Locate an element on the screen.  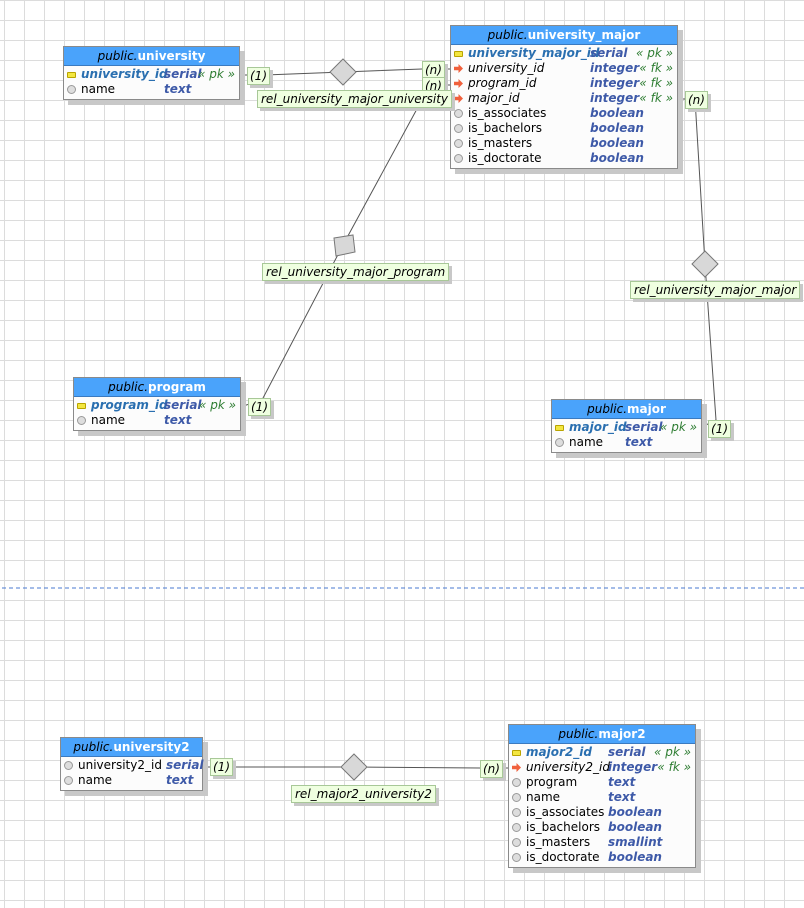
column-row: major2_id serial « pk » is located at coordinates (602, 752).